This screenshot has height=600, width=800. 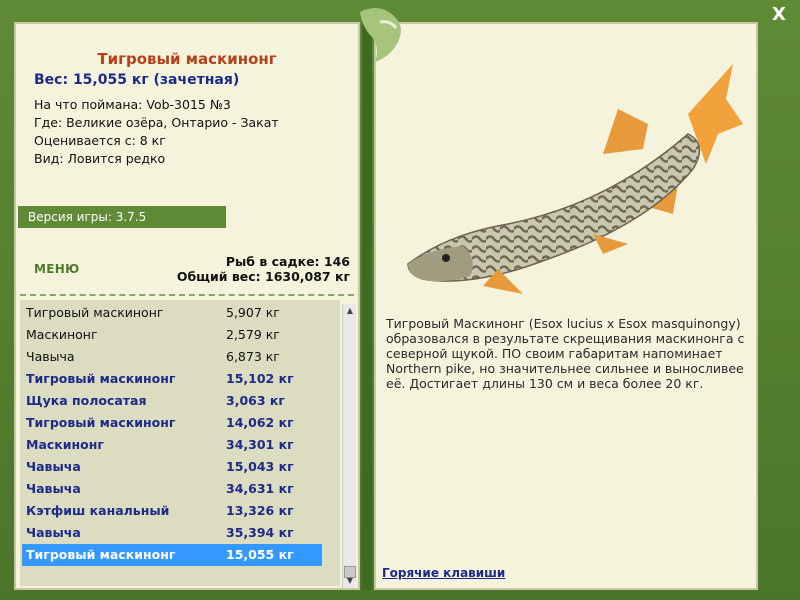 I want to click on fish-title: Тигровый маскинонг, so click(x=187, y=59).